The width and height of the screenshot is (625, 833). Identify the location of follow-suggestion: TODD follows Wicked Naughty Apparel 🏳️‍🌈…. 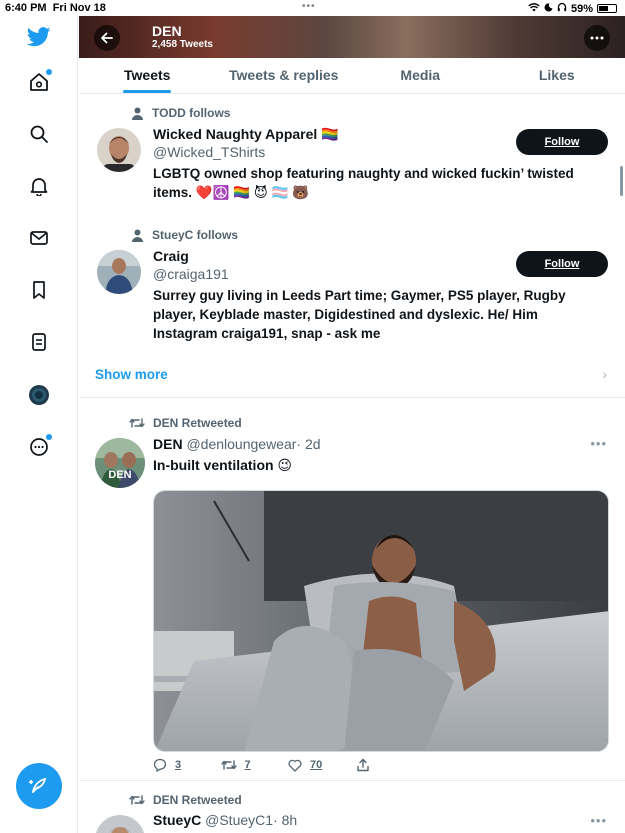
(352, 159).